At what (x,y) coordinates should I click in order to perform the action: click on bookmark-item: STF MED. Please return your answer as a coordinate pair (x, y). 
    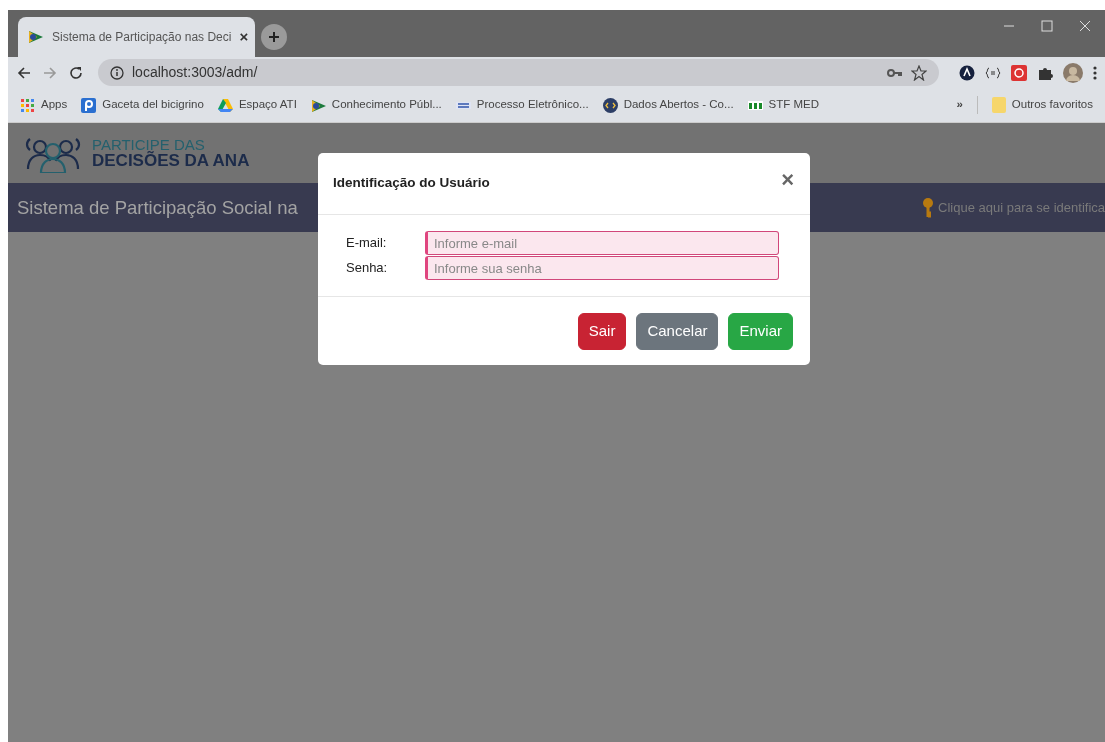
    Looking at the image, I should click on (783, 105).